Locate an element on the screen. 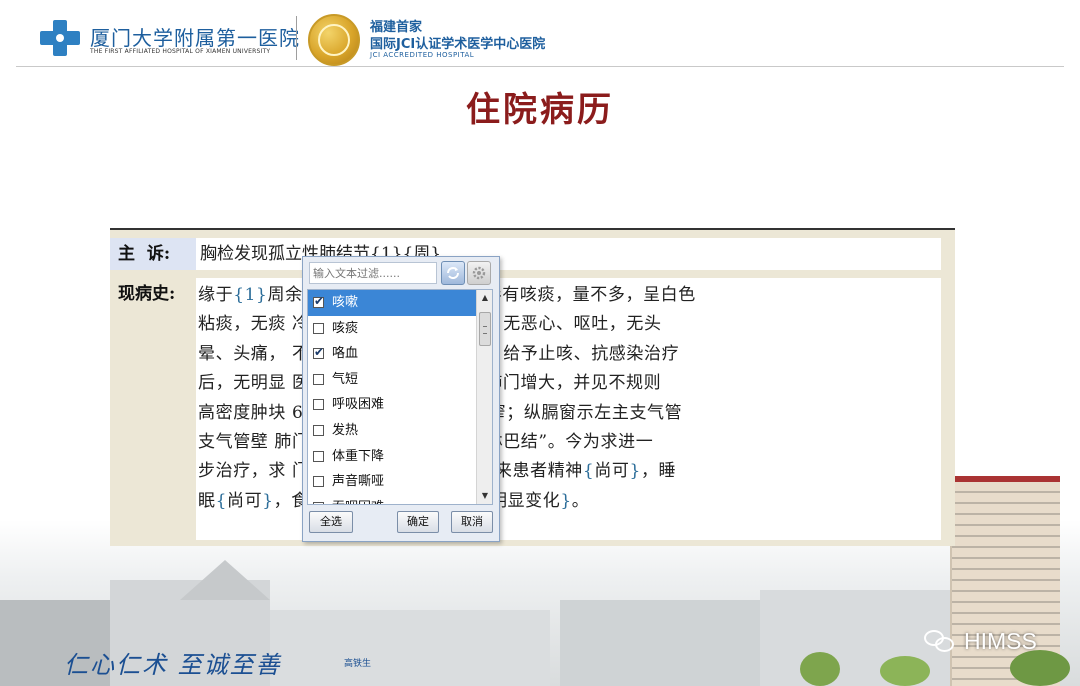  medical-cross-icon is located at coordinates (60, 38).